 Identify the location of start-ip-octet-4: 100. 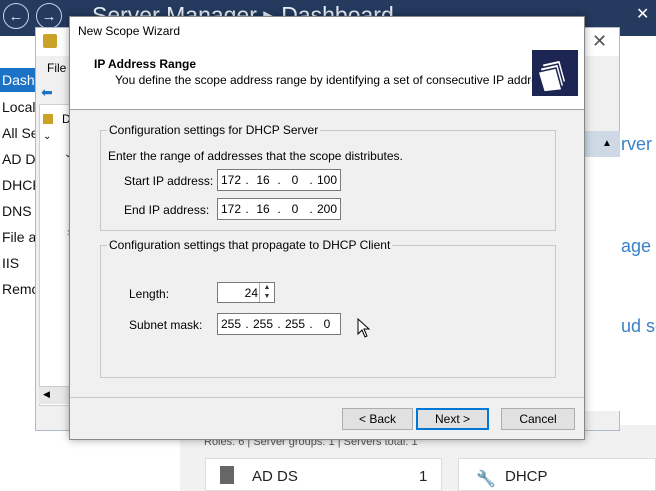
(327, 180).